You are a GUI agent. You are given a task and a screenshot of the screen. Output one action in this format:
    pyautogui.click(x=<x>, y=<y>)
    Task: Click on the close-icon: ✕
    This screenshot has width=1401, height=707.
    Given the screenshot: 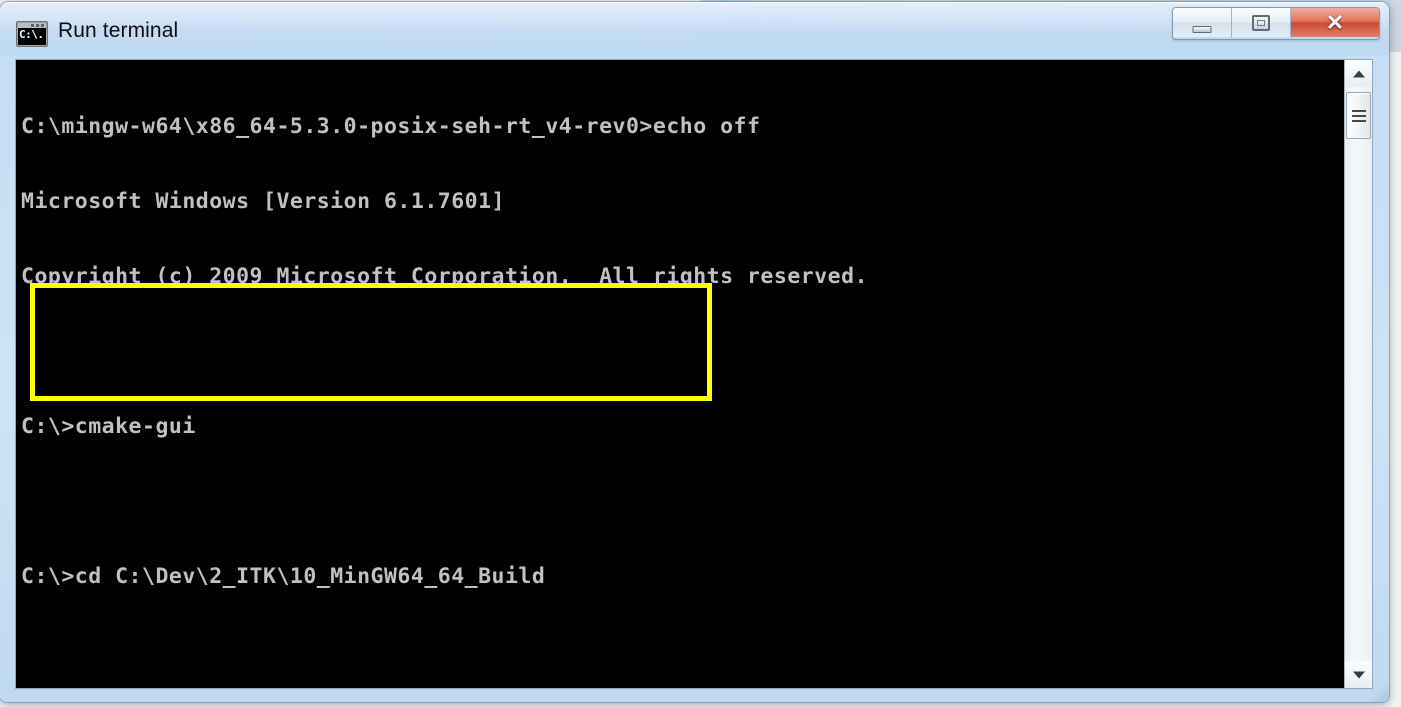 What is the action you would take?
    pyautogui.click(x=1335, y=22)
    